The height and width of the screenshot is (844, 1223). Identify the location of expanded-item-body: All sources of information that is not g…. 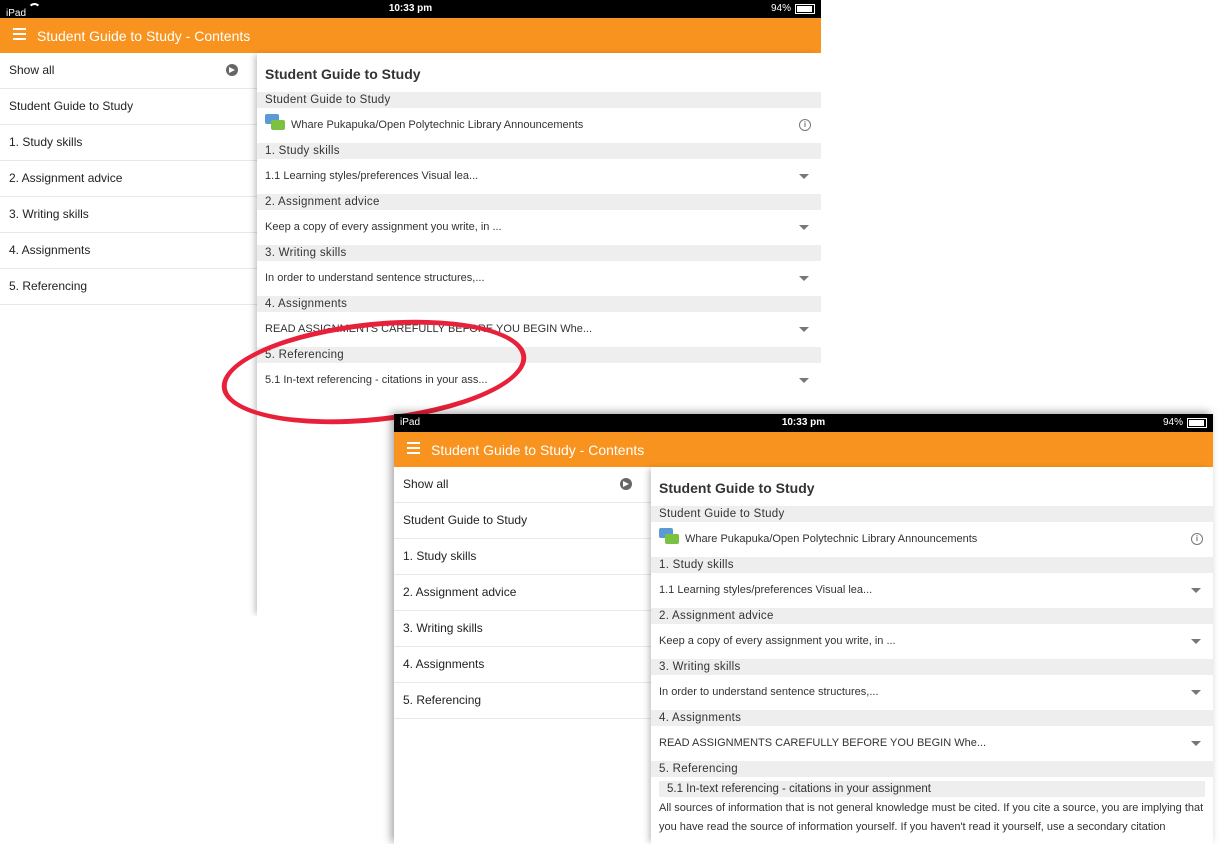
(931, 817).